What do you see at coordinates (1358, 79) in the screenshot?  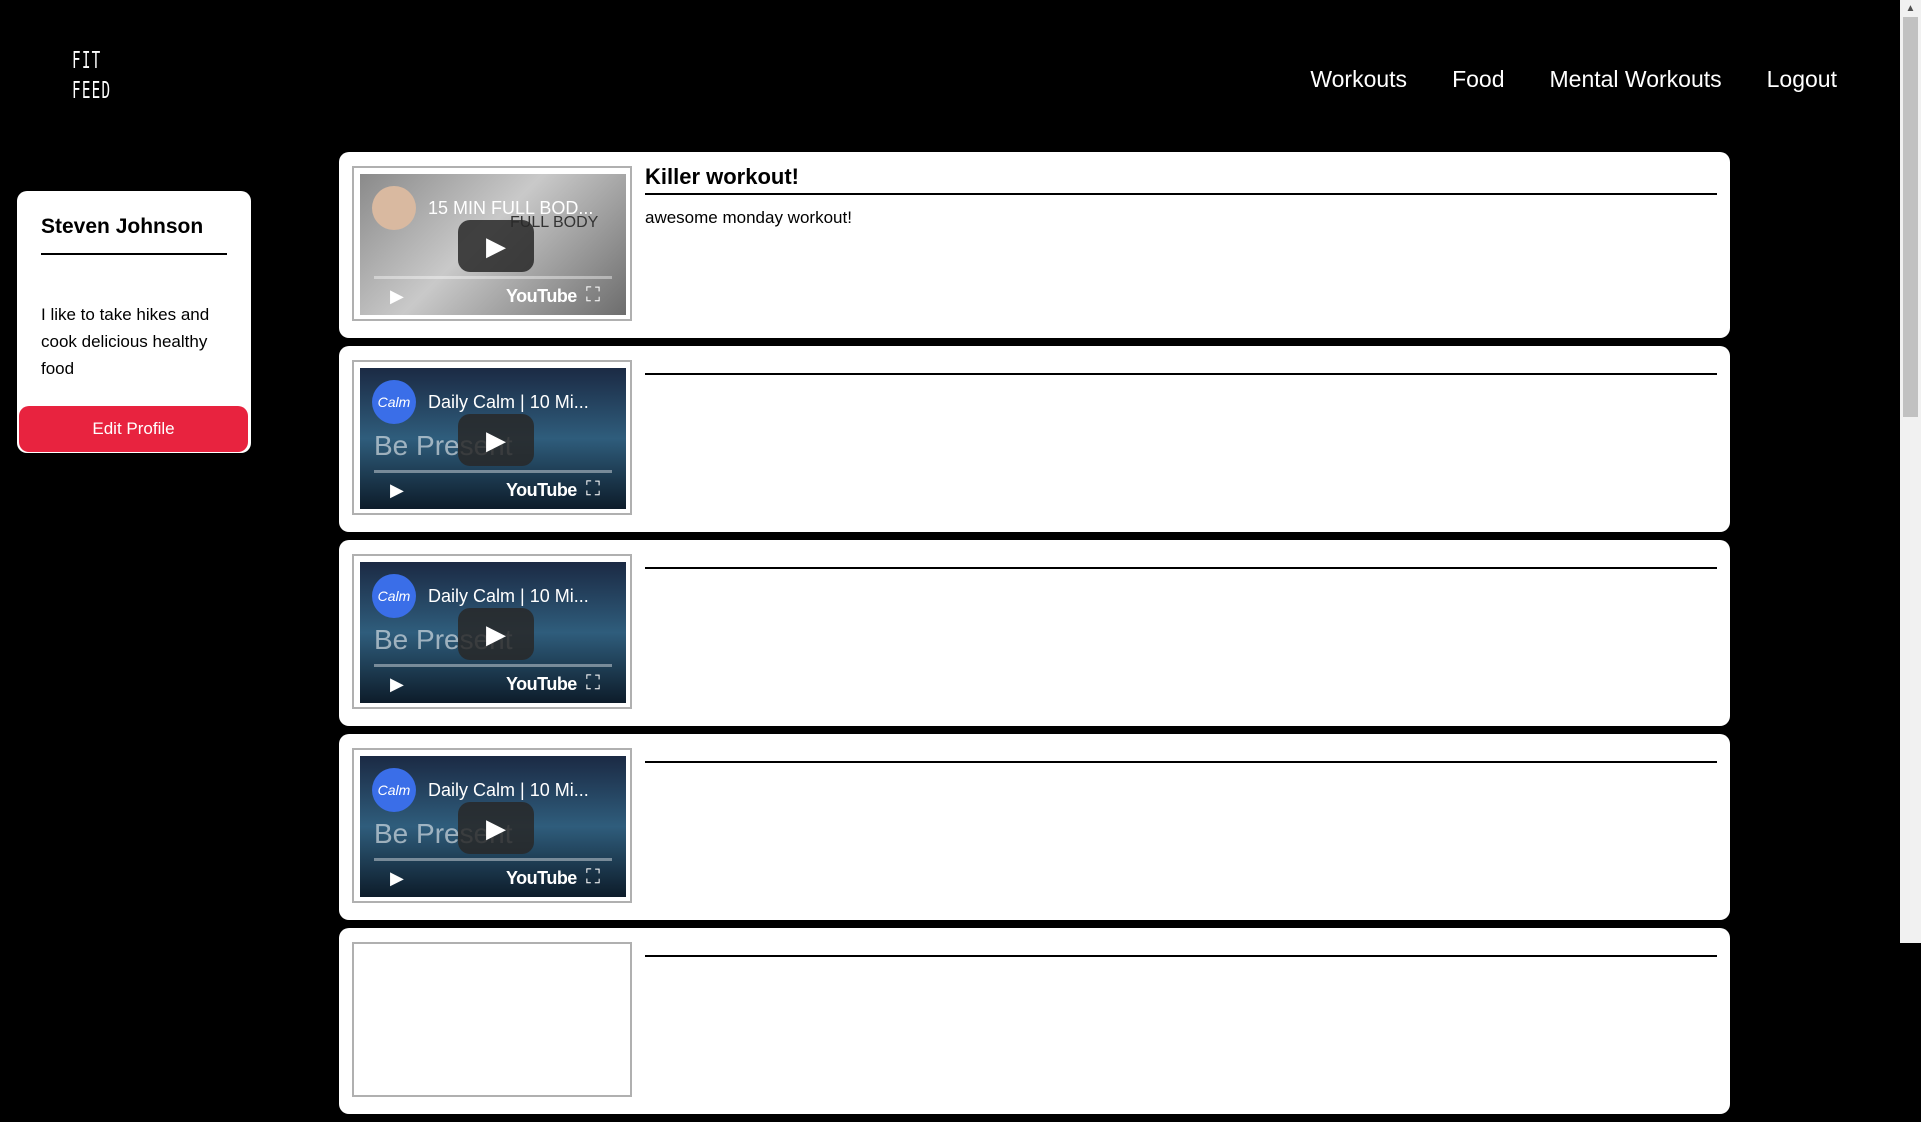 I see `nav-workouts: Workouts` at bounding box center [1358, 79].